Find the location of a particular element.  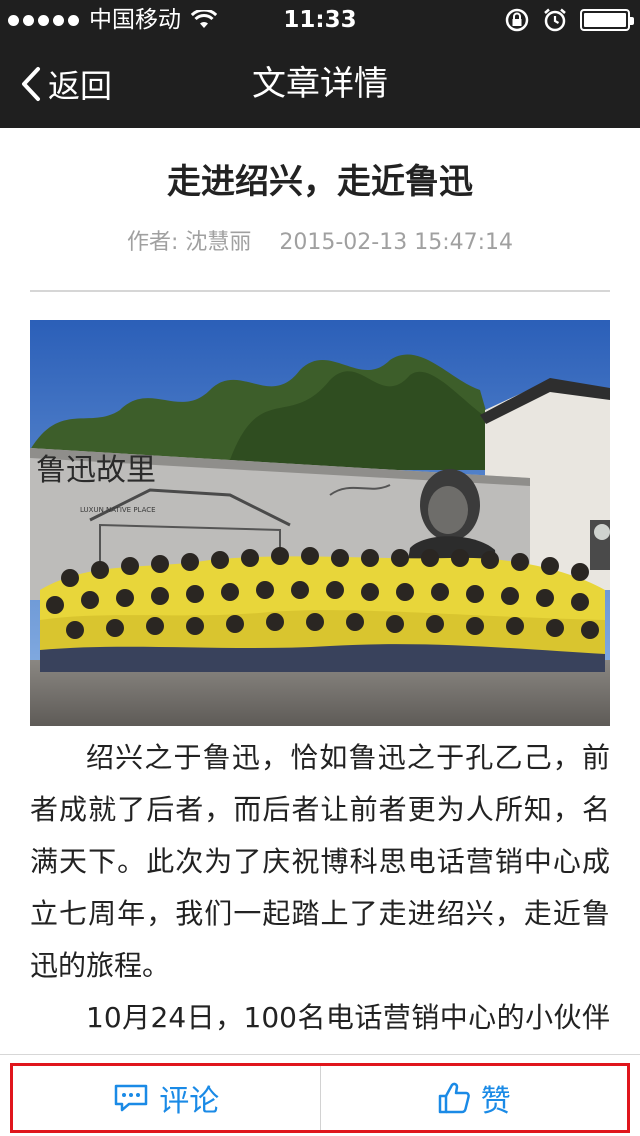

article-title: 走进绍兴，走近鲁迅 is located at coordinates (320, 182).